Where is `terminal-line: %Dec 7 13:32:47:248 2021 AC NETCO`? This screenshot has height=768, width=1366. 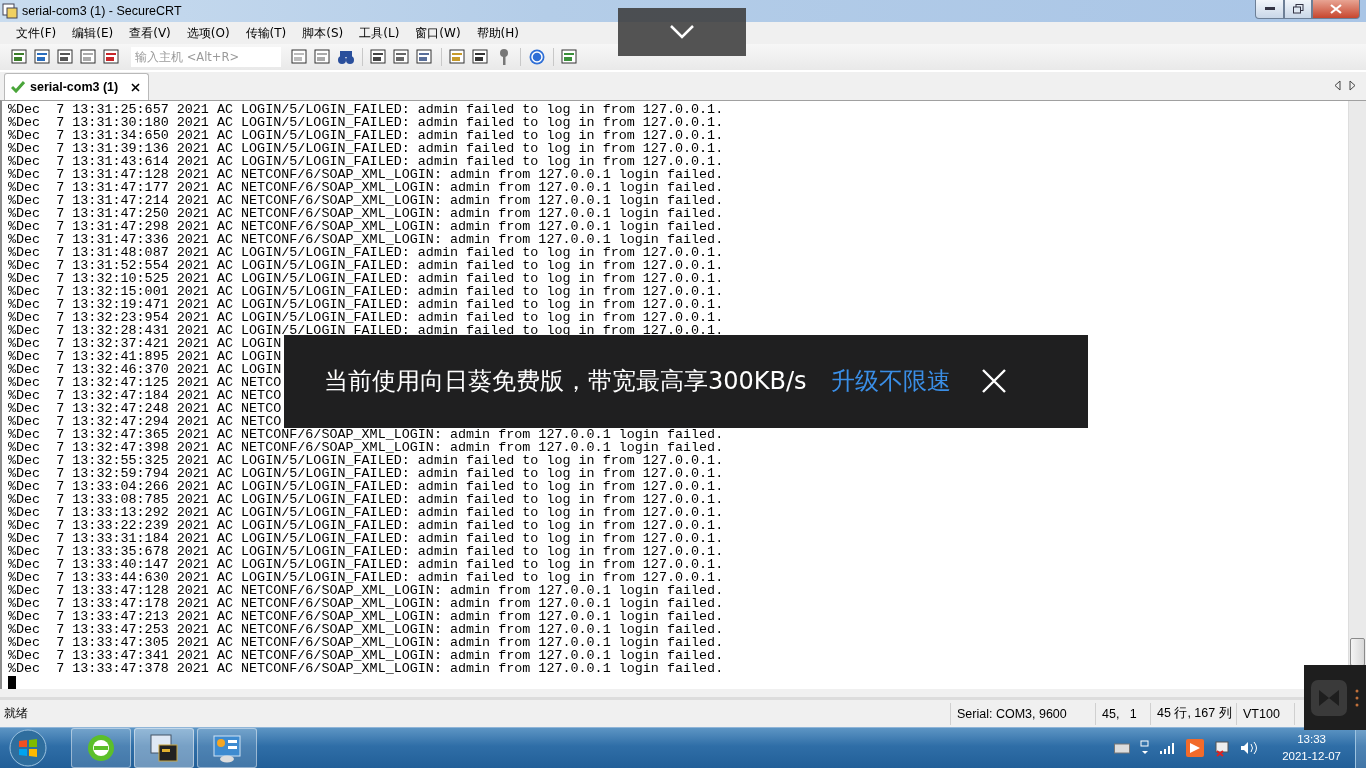 terminal-line: %Dec 7 13:32:47:248 2021 AC NETCO is located at coordinates (145, 408).